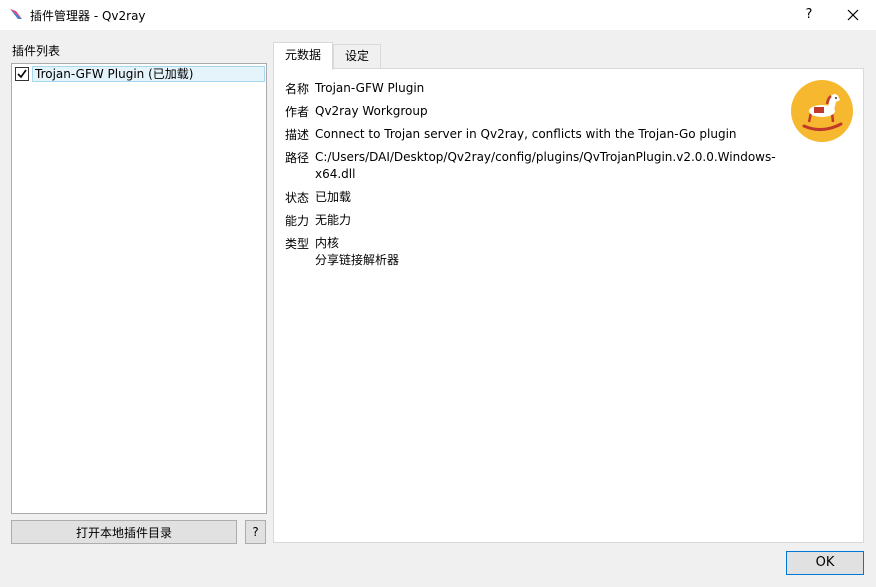 This screenshot has height=587, width=876. Describe the element at coordinates (88, 16) in the screenshot. I see `window-title: 插件管理器 - Qv2ray` at that location.